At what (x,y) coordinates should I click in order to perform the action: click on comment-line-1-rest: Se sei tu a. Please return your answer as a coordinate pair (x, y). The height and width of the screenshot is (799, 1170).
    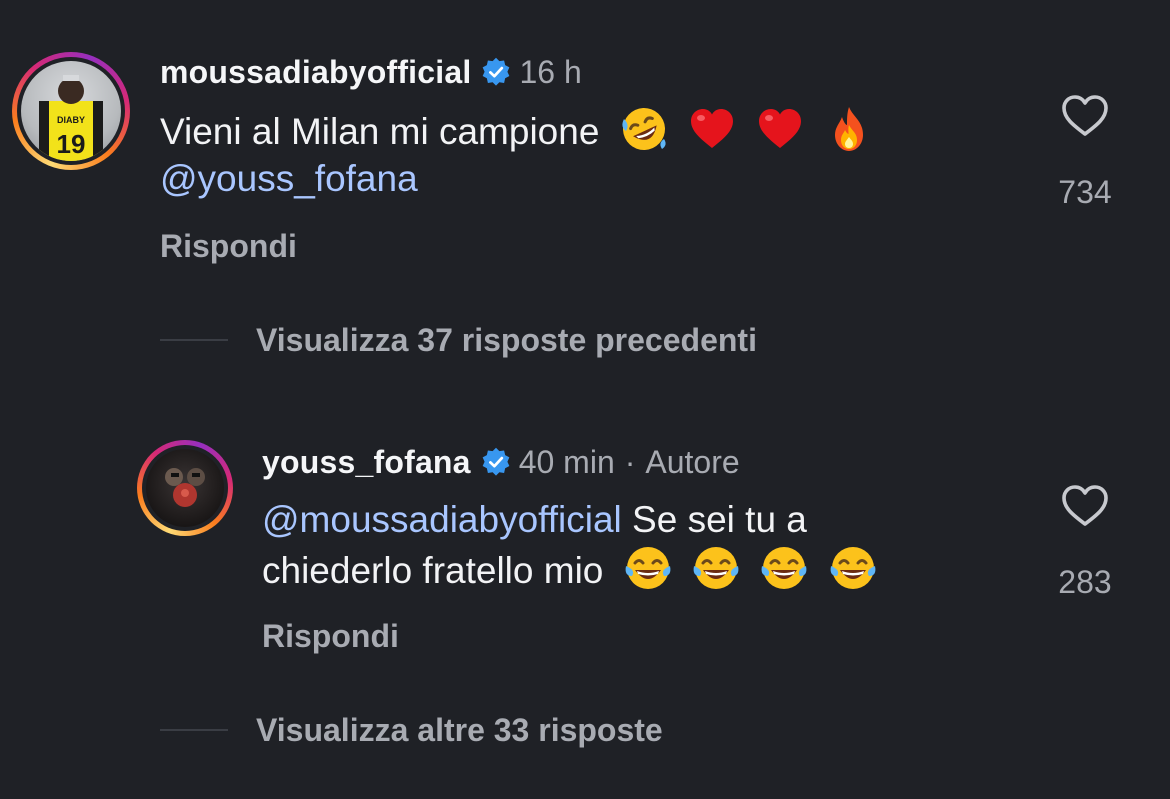
    Looking at the image, I should click on (714, 519).